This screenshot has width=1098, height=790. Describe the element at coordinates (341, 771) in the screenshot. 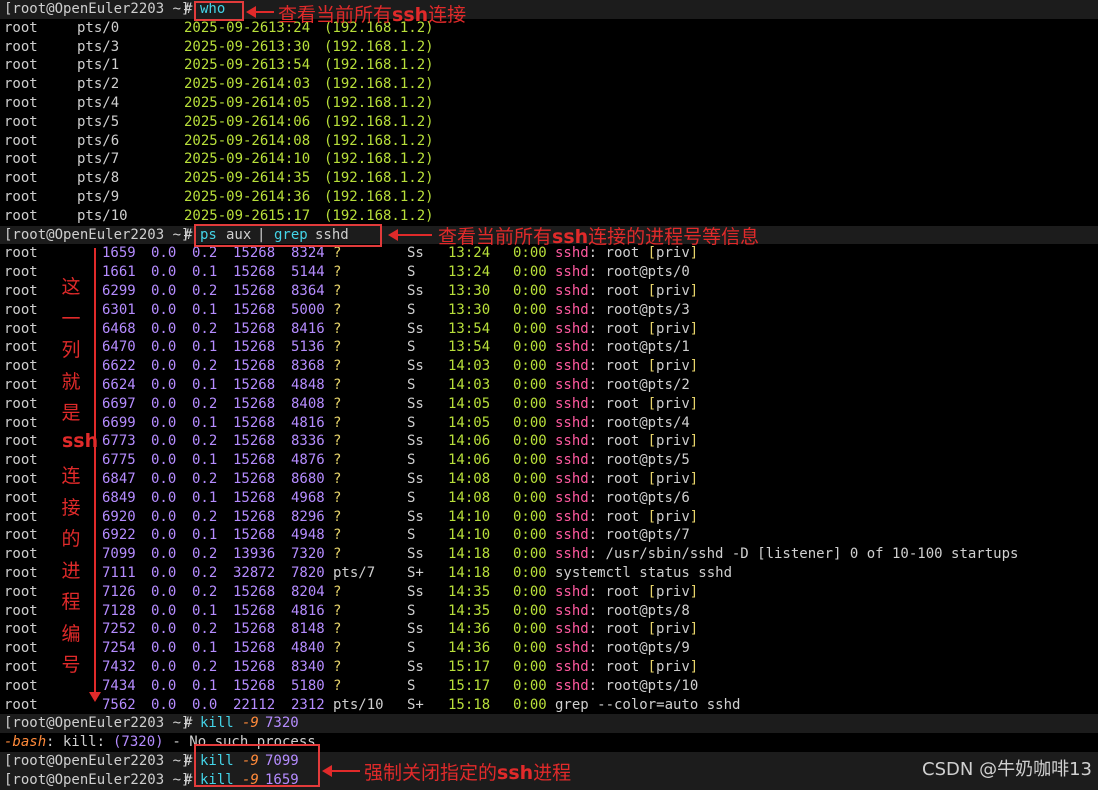

I see `kill-arrow` at that location.